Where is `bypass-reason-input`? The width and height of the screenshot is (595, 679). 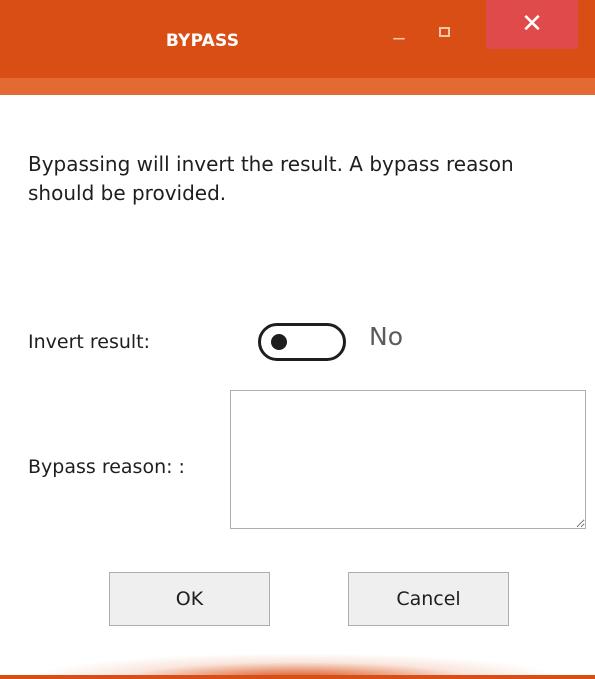
bypass-reason-input is located at coordinates (408, 459).